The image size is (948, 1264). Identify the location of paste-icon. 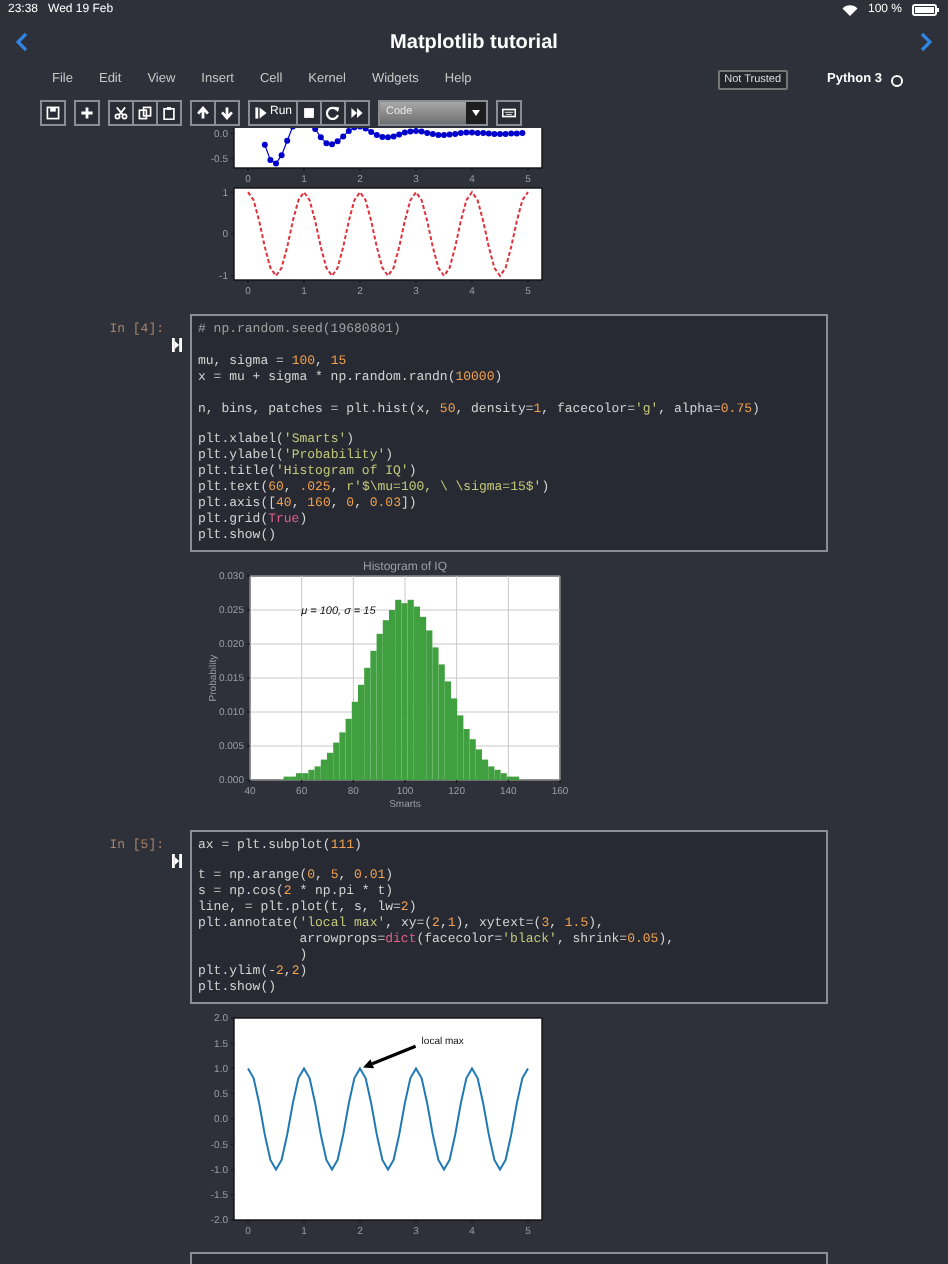
(169, 112).